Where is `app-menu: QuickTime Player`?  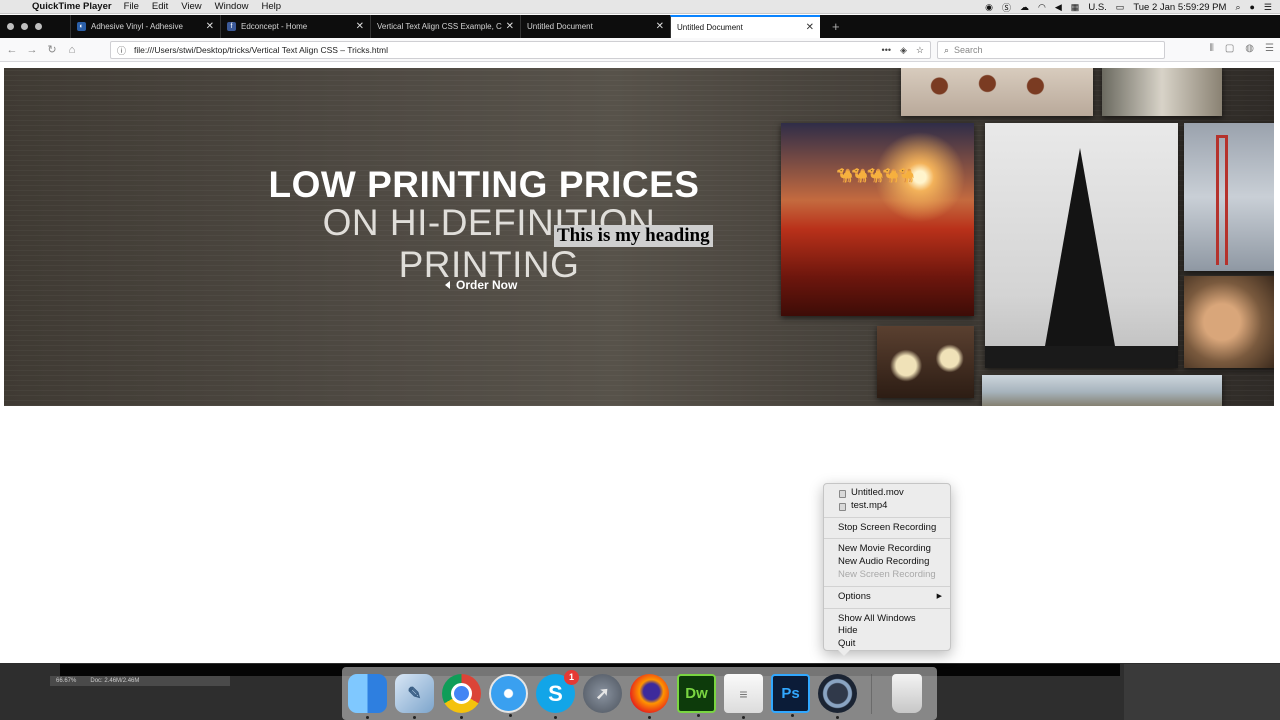 app-menu: QuickTime Player is located at coordinates (72, 6).